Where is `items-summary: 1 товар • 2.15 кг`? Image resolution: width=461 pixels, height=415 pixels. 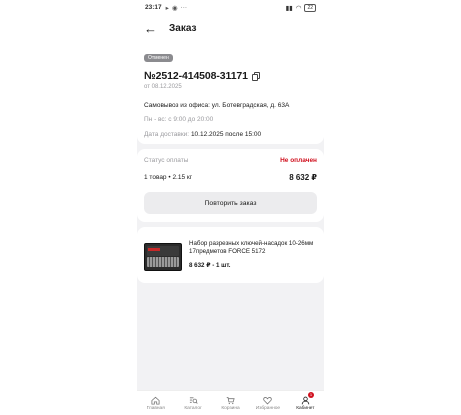
items-summary: 1 товар • 2.15 кг is located at coordinates (168, 177).